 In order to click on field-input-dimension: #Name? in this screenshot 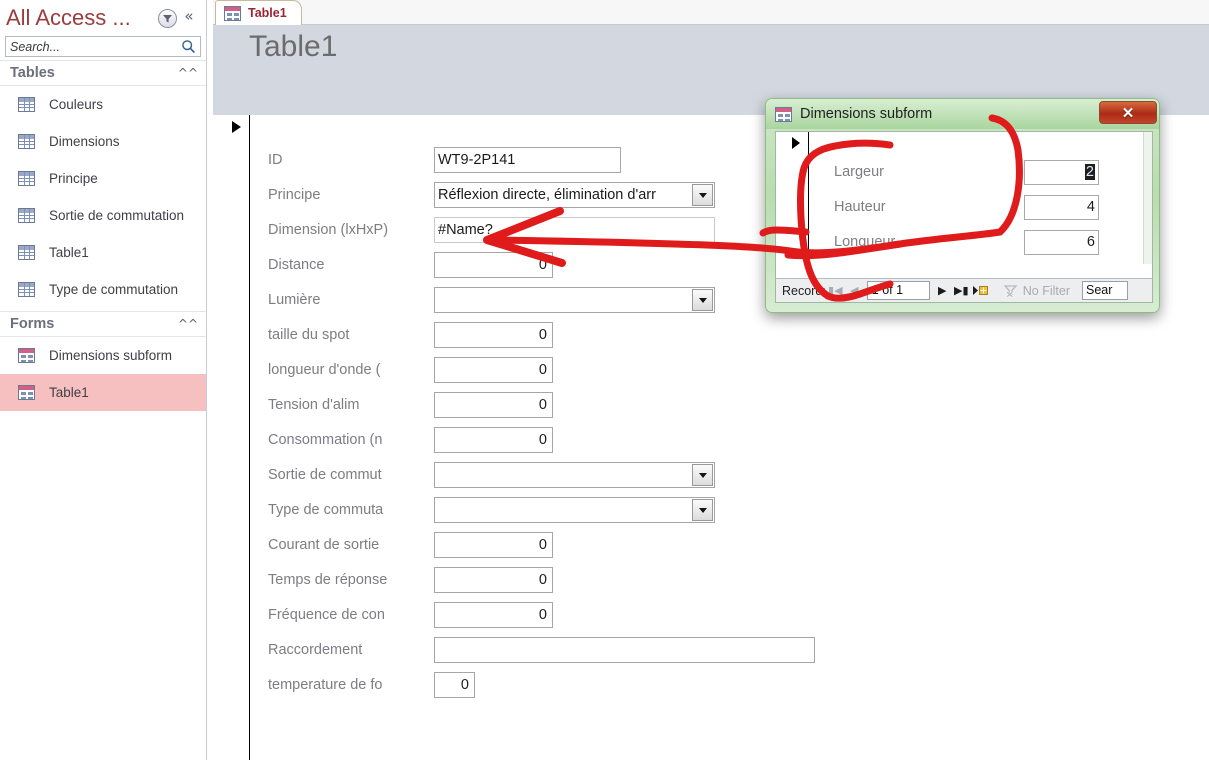, I will do `click(574, 230)`.